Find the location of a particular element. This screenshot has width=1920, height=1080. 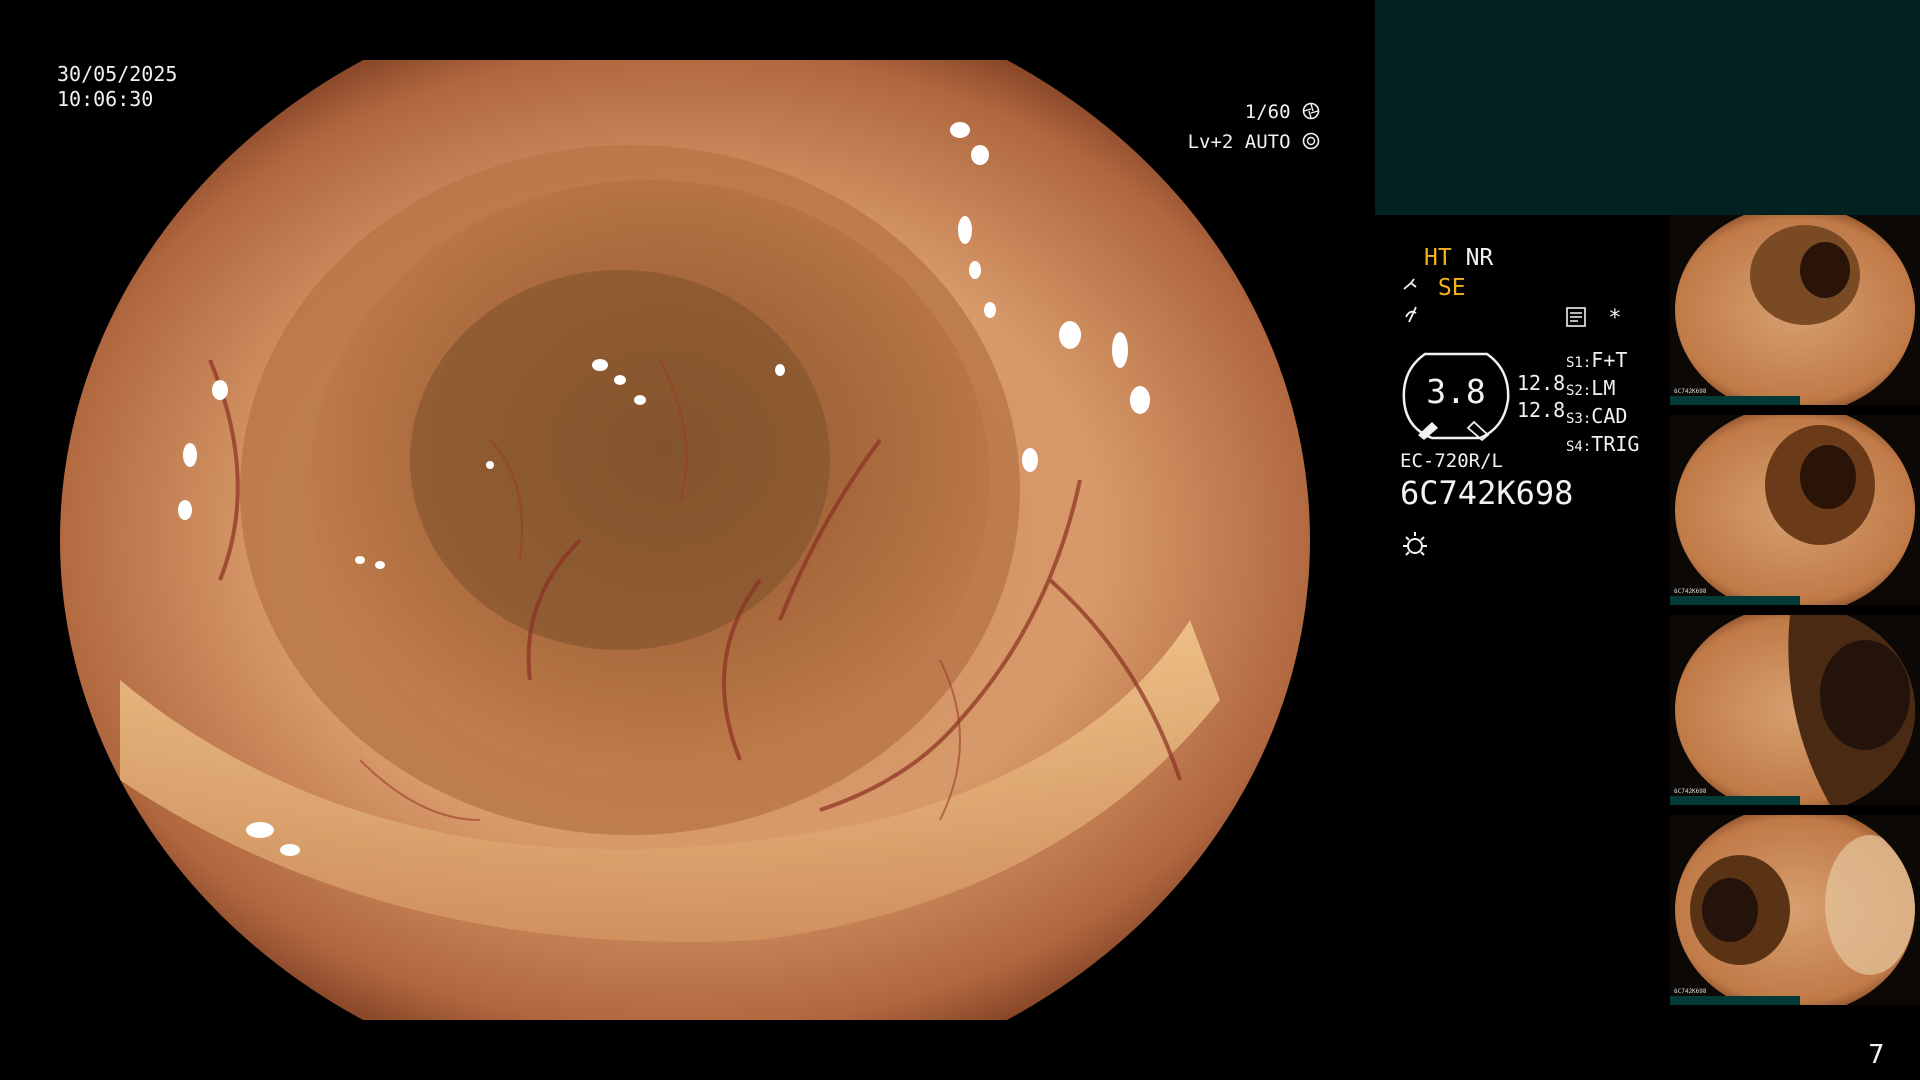

s3-key: S3 is located at coordinates (1574, 419).